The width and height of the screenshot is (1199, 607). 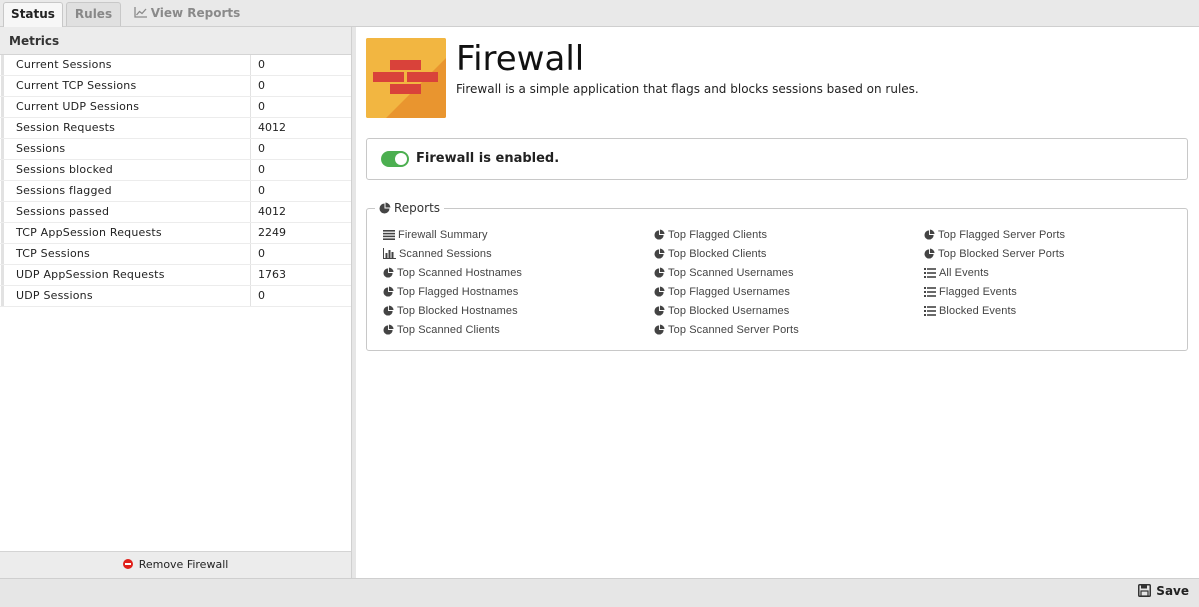 I want to click on metric-row: Session Requests 4012, so click(x=175, y=128).